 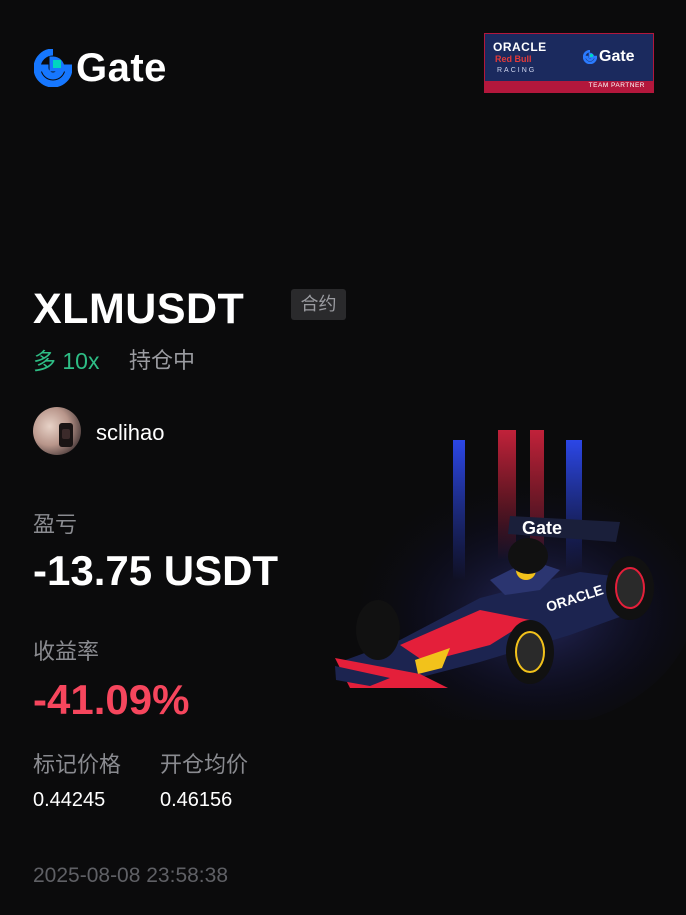 I want to click on roi-value: -41.09%, so click(x=111, y=699).